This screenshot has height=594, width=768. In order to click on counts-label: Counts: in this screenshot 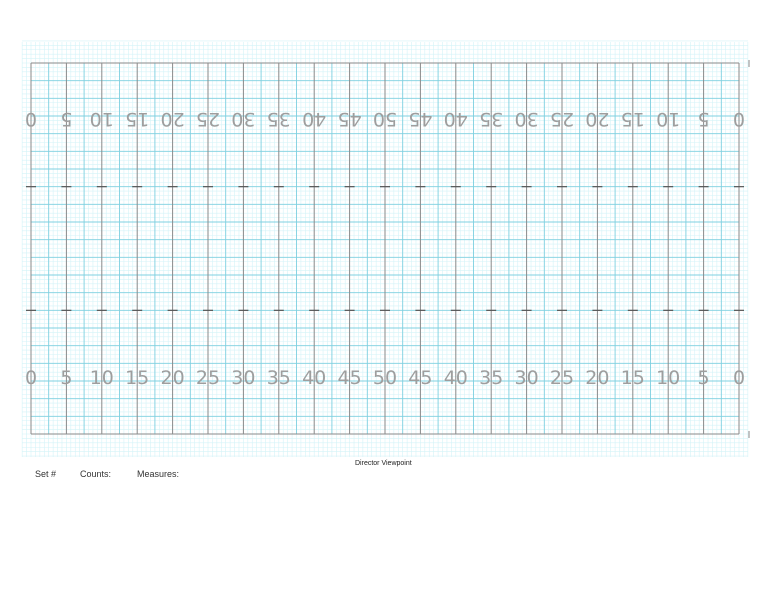, I will do `click(96, 474)`.